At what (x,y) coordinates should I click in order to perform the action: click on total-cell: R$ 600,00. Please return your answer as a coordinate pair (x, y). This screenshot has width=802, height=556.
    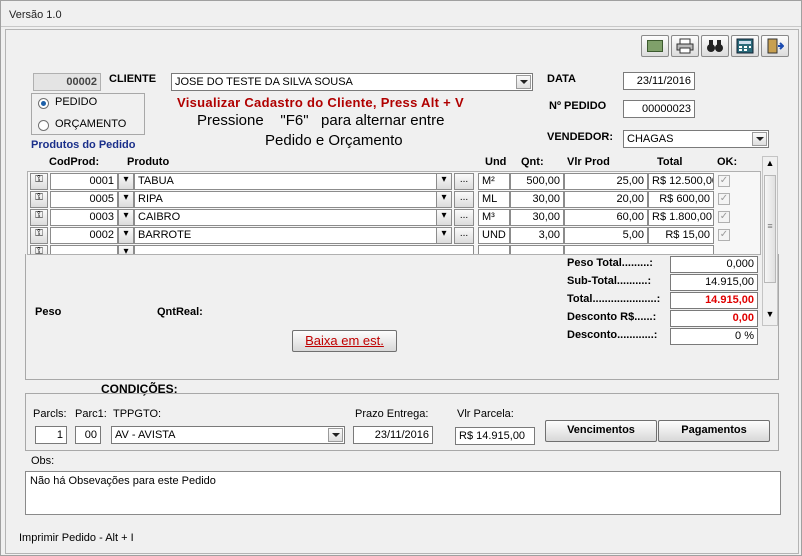
    Looking at the image, I should click on (681, 199).